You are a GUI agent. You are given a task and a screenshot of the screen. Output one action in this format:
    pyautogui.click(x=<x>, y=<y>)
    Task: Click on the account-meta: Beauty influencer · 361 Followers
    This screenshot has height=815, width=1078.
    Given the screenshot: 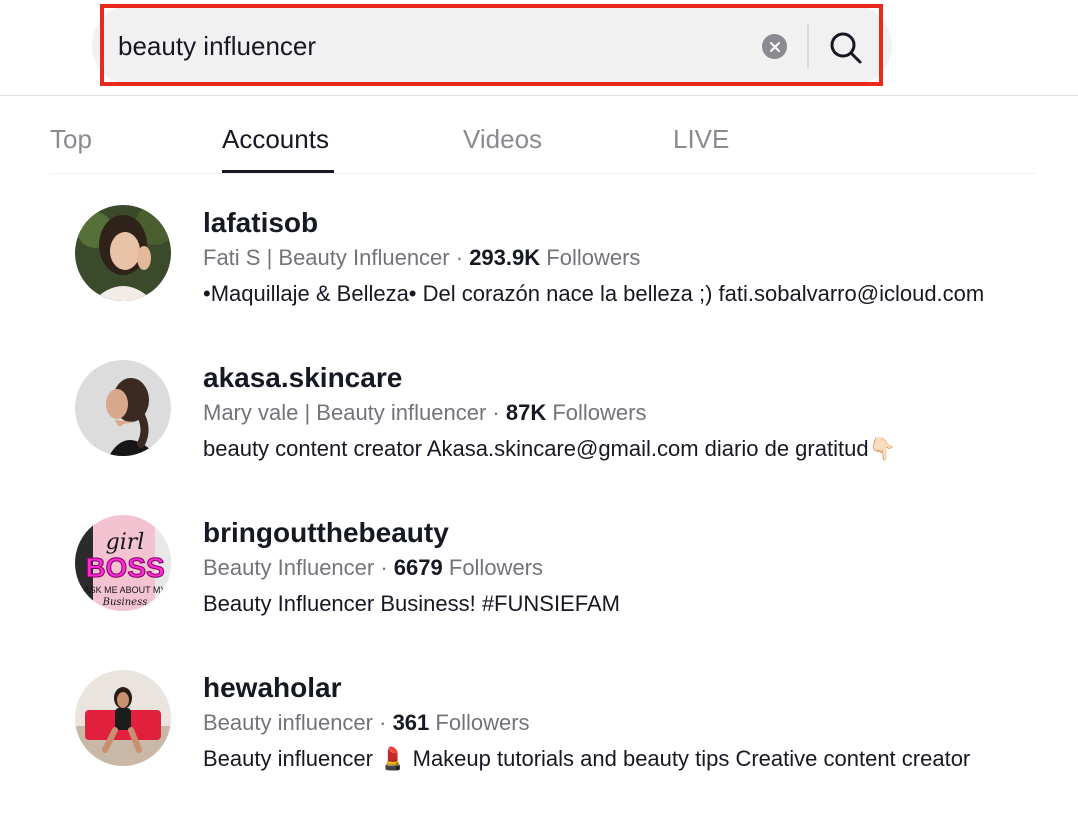 What is the action you would take?
    pyautogui.click(x=366, y=723)
    